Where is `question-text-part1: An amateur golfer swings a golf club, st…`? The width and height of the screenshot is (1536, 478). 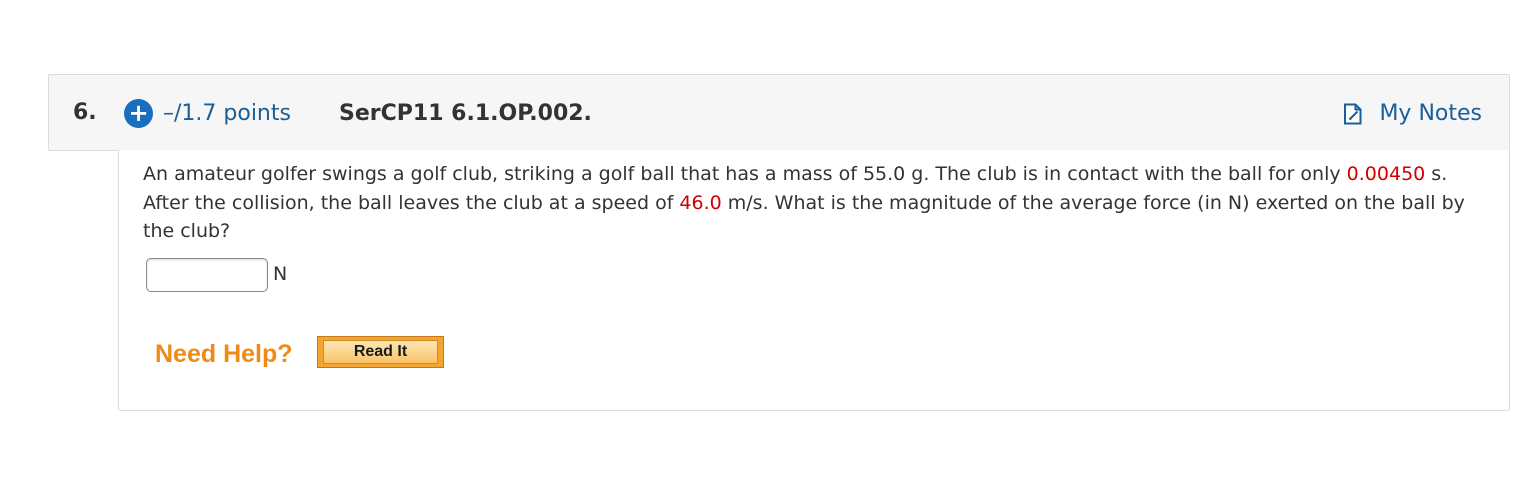
question-text-part1: An amateur golfer swings a golf club, st… is located at coordinates (745, 174).